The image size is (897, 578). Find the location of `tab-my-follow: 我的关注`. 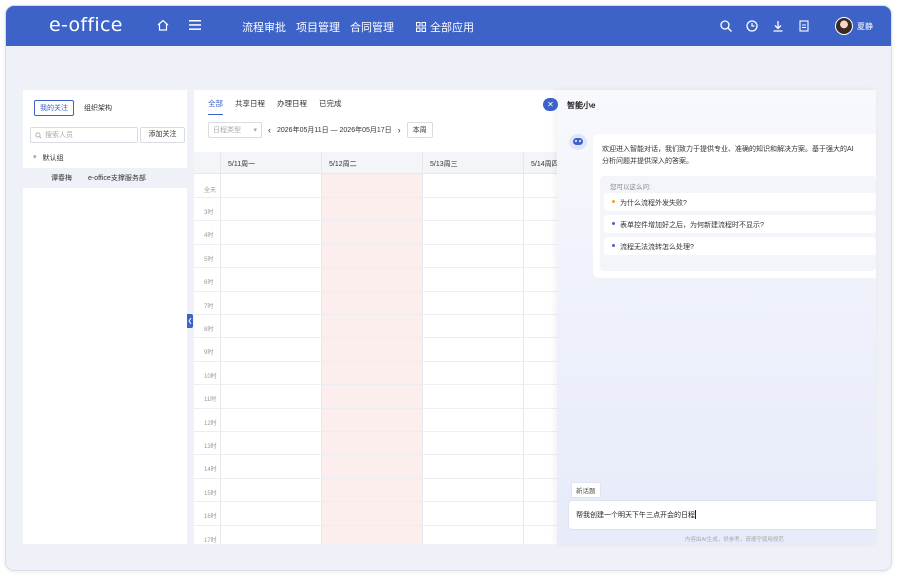

tab-my-follow: 我的关注 is located at coordinates (54, 108).